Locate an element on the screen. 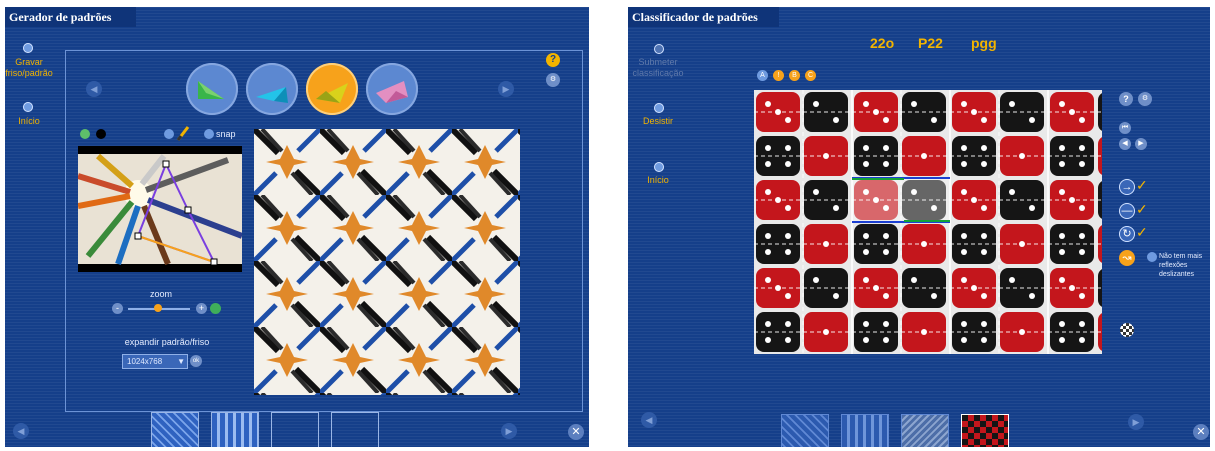  symmetry-badge-c: C is located at coordinates (810, 75).